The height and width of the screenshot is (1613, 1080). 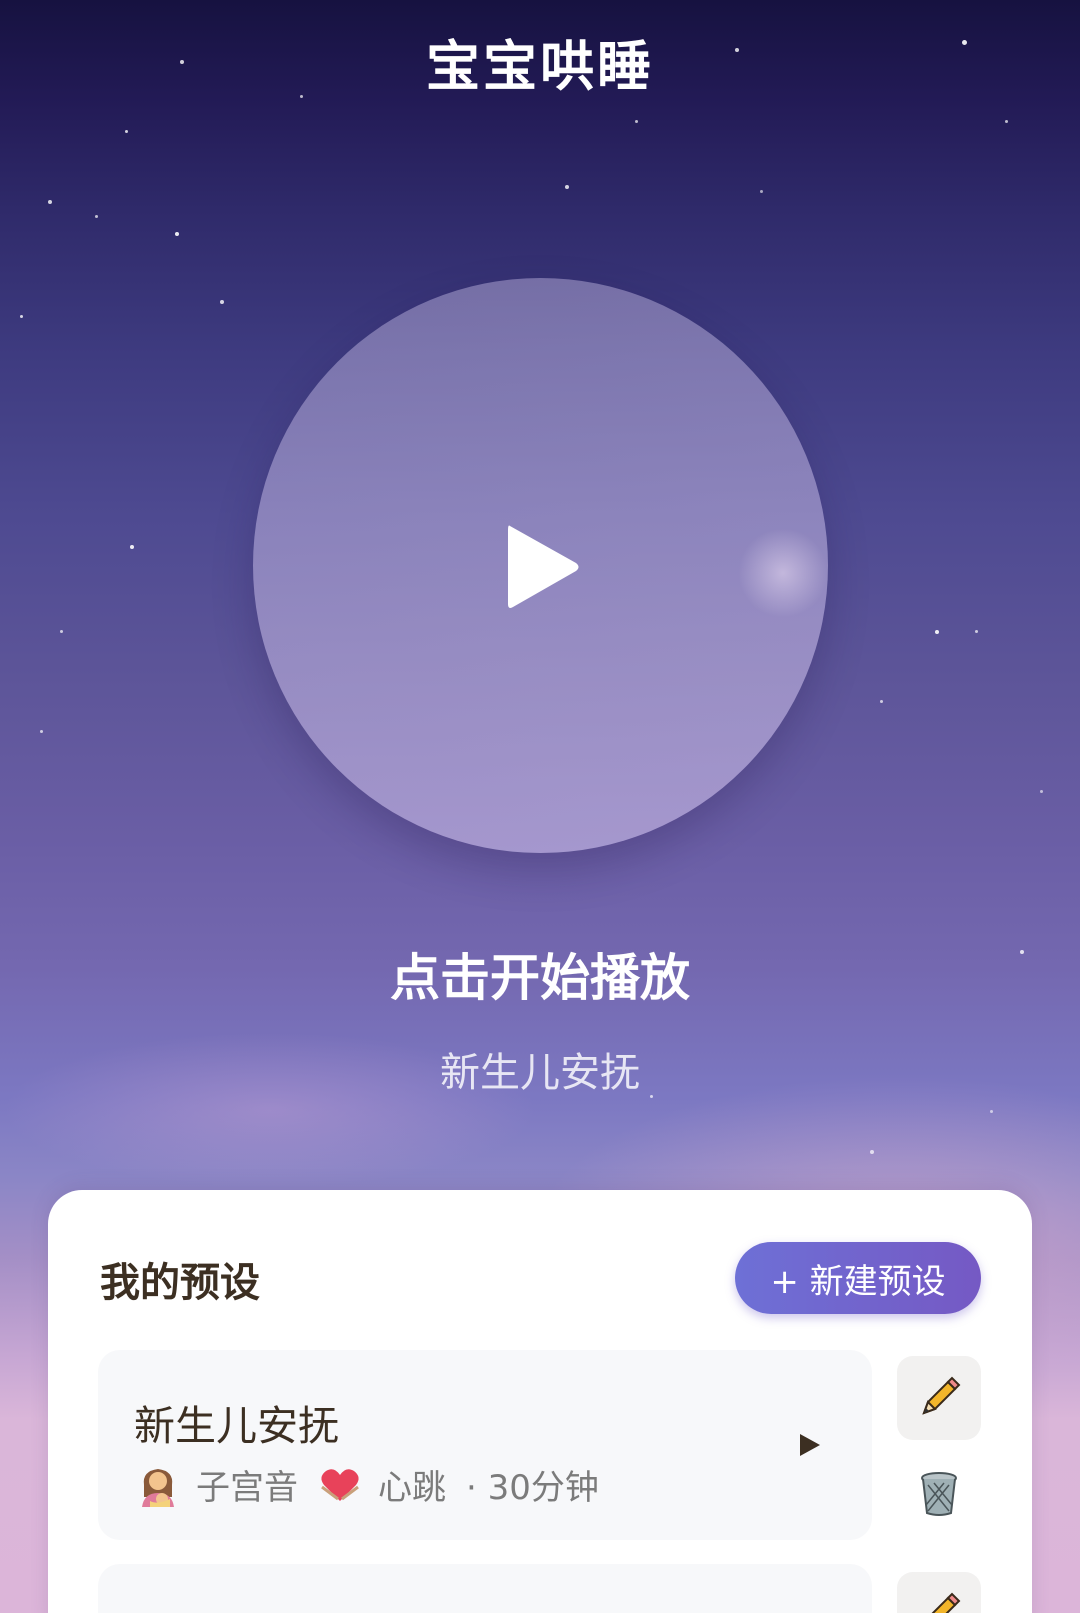 I want to click on sound-label-womb: 子宫音, so click(x=247, y=1488).